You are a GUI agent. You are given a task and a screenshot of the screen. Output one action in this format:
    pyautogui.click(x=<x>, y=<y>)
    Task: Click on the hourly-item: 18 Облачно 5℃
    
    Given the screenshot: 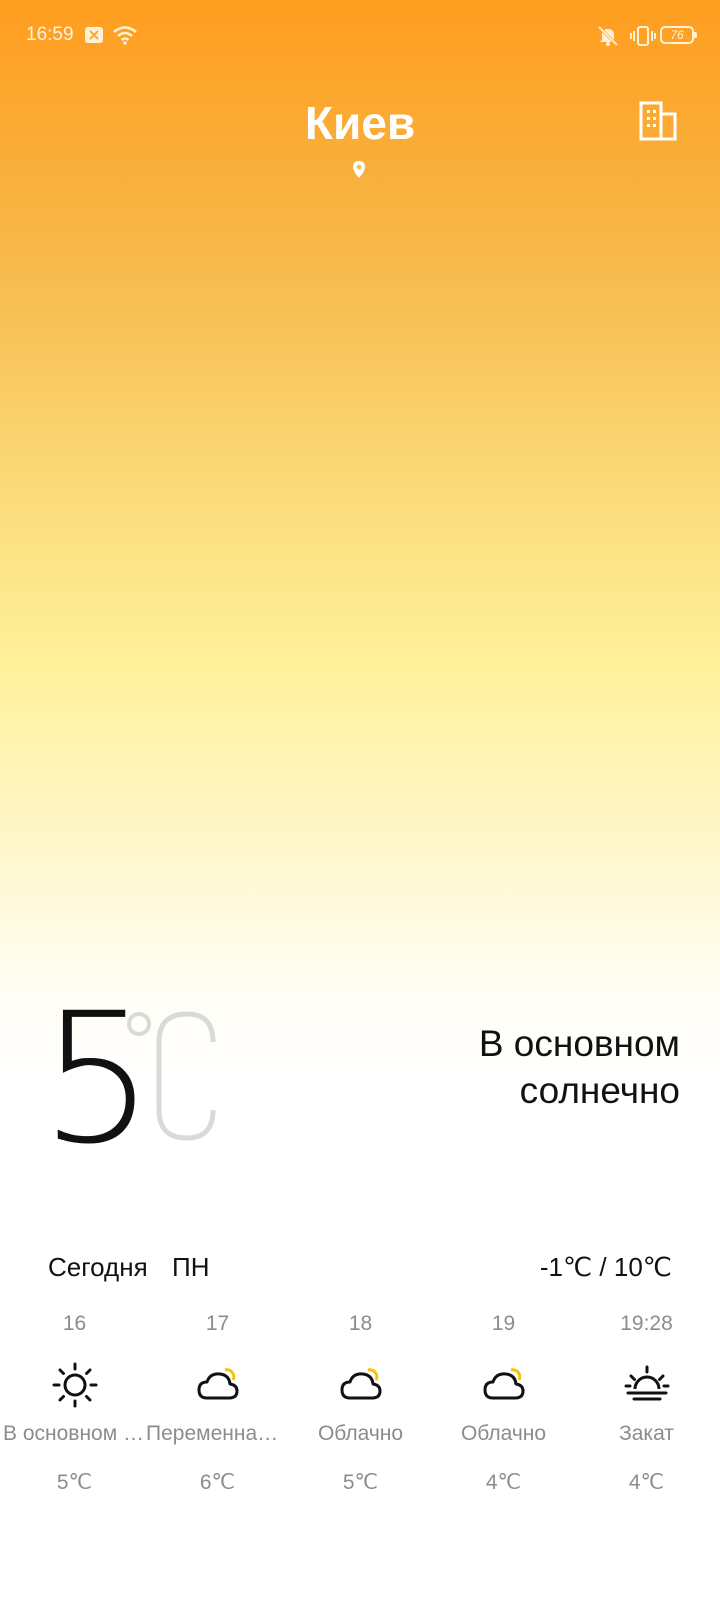 What is the action you would take?
    pyautogui.click(x=360, y=1402)
    